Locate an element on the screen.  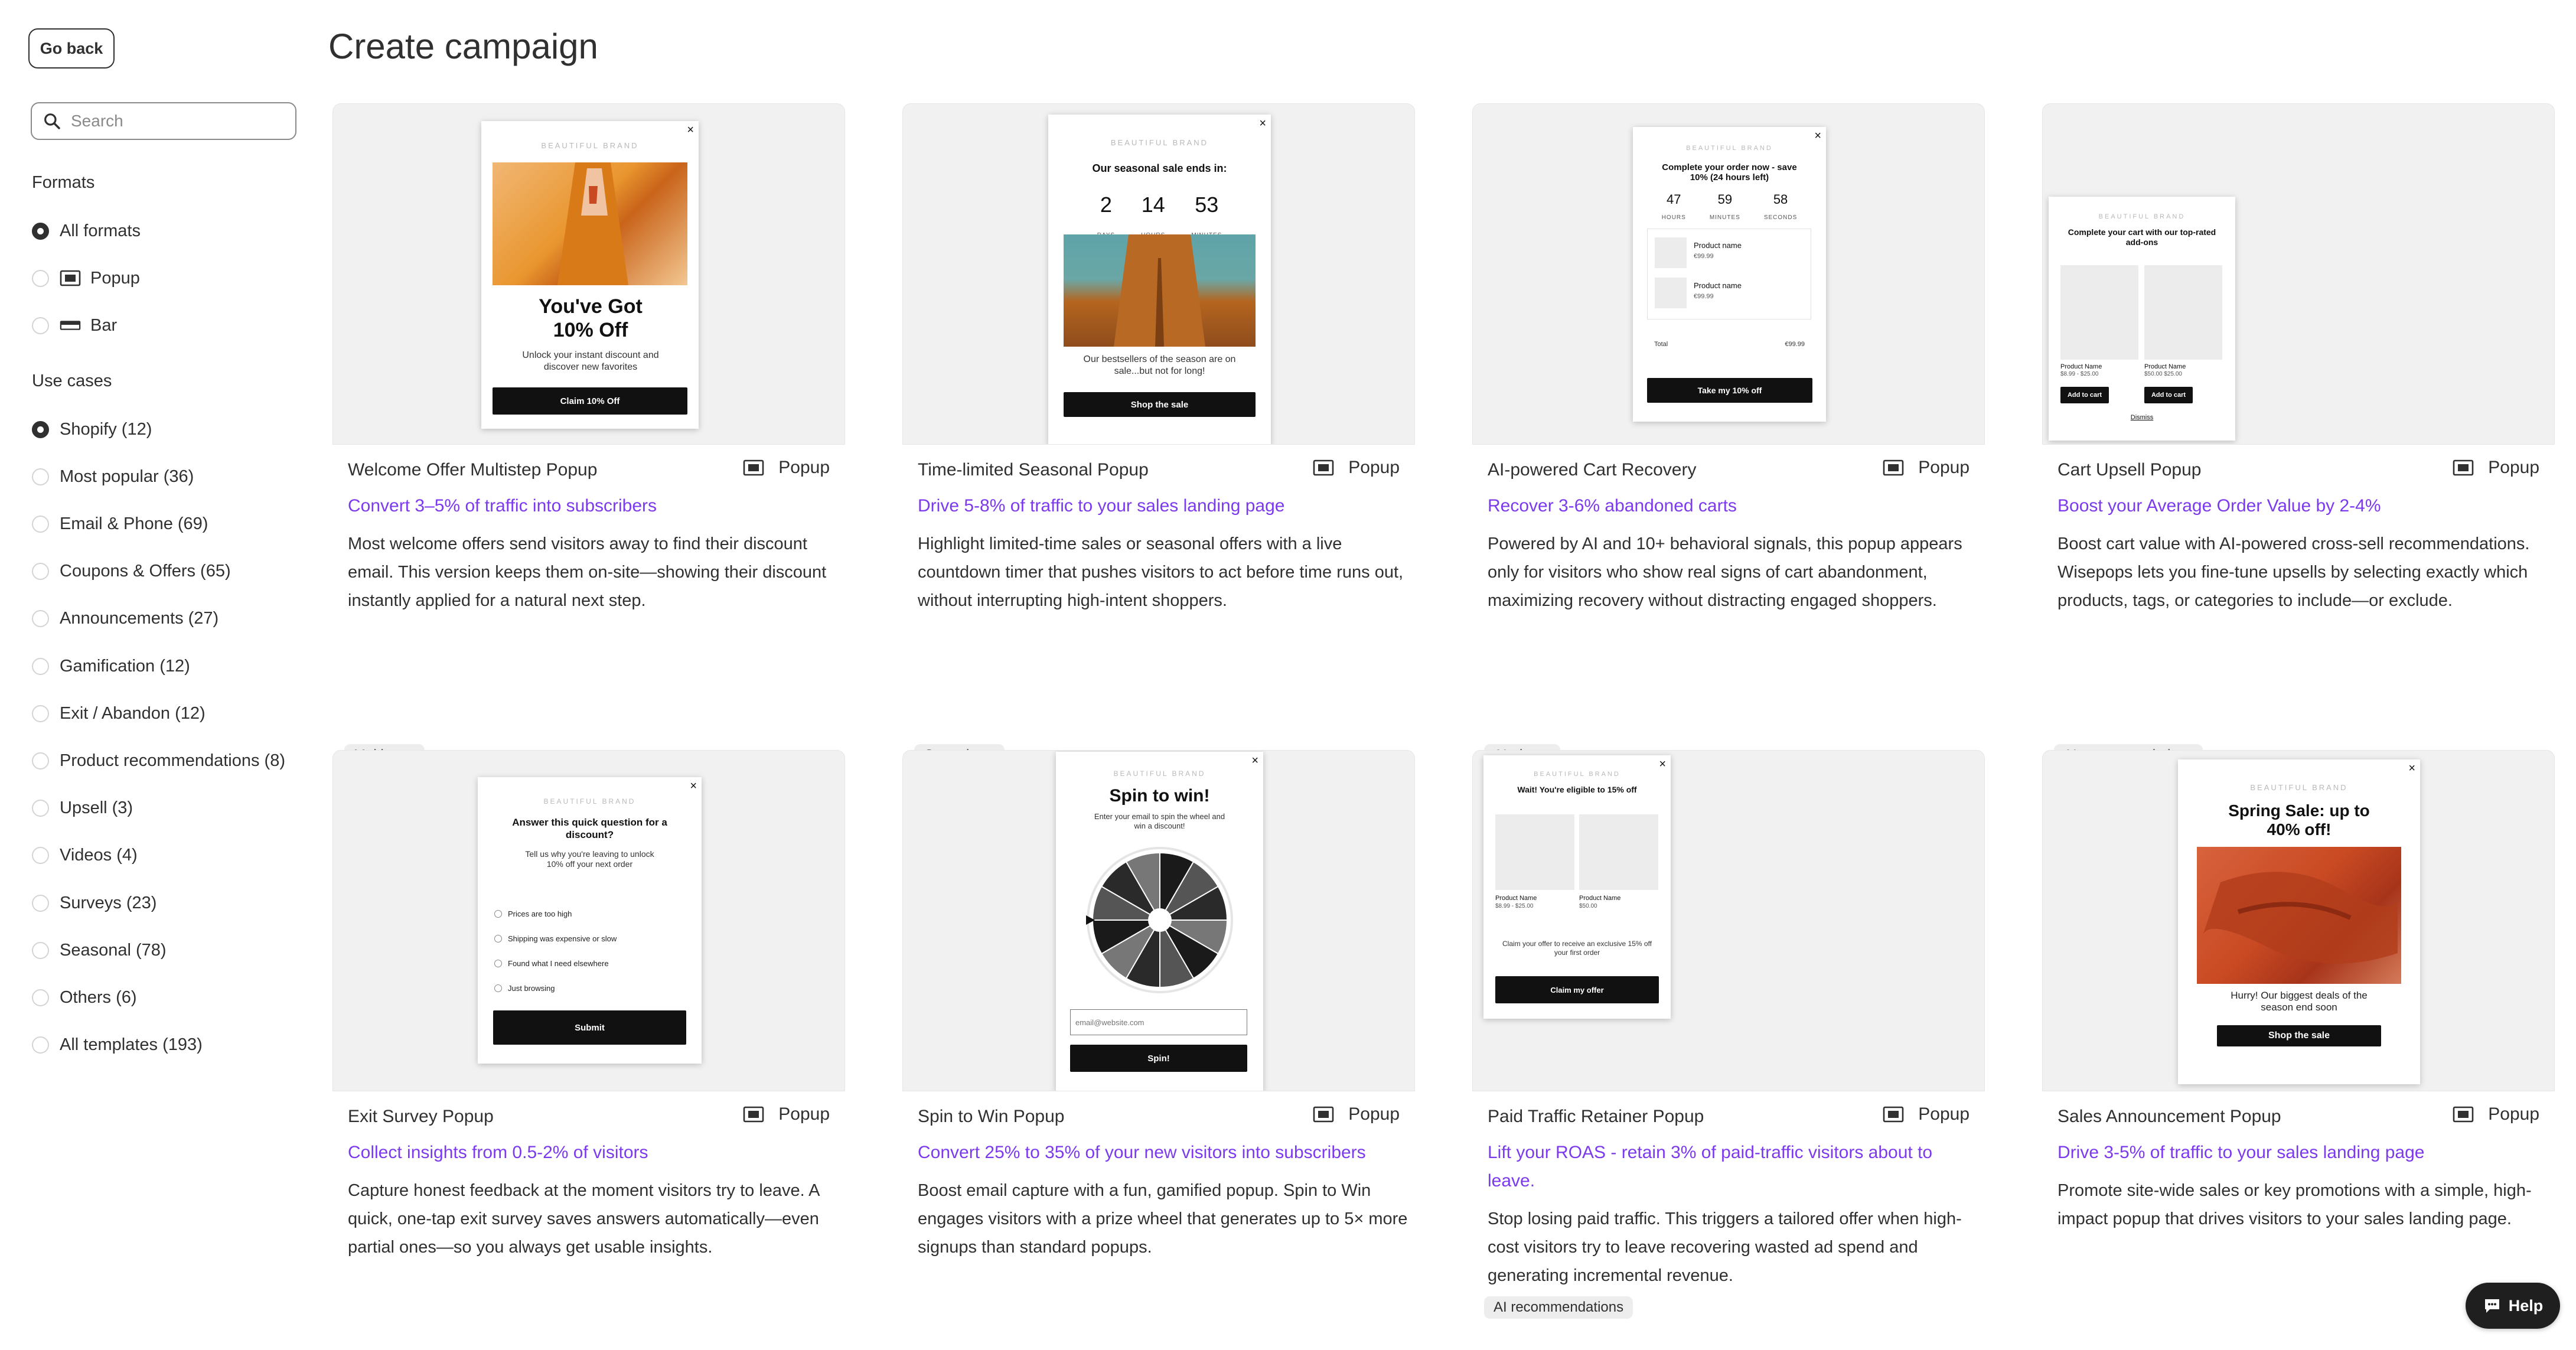
use-case-label: Shopify (12) is located at coordinates (106, 429).